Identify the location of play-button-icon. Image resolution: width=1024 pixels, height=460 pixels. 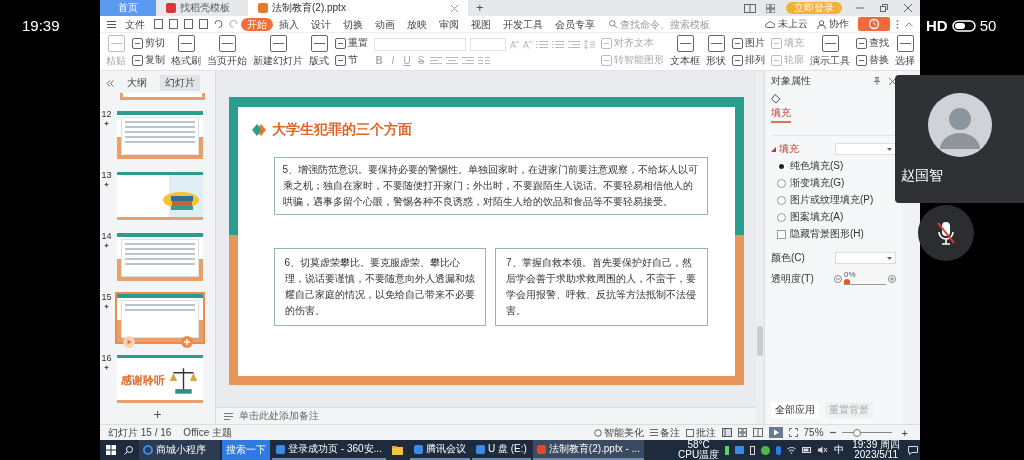
(775, 432).